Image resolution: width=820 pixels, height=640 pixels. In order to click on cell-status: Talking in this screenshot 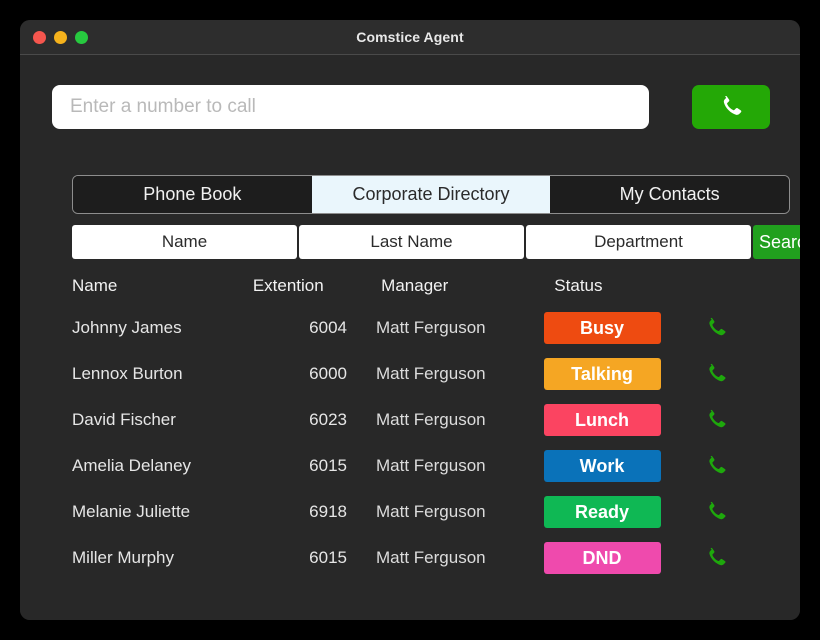, I will do `click(602, 374)`.